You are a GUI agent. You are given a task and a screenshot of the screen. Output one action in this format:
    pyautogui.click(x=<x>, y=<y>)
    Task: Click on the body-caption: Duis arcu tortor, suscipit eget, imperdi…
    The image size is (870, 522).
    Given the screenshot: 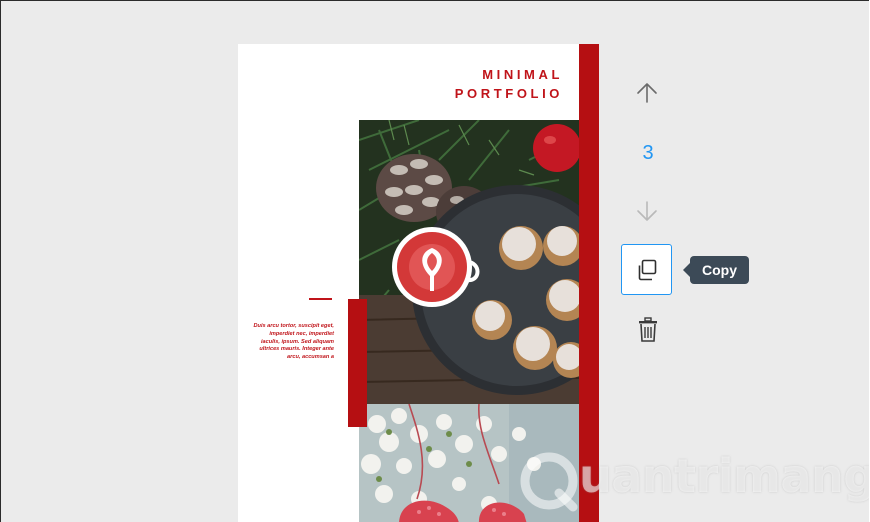 What is the action you would take?
    pyautogui.click(x=293, y=342)
    